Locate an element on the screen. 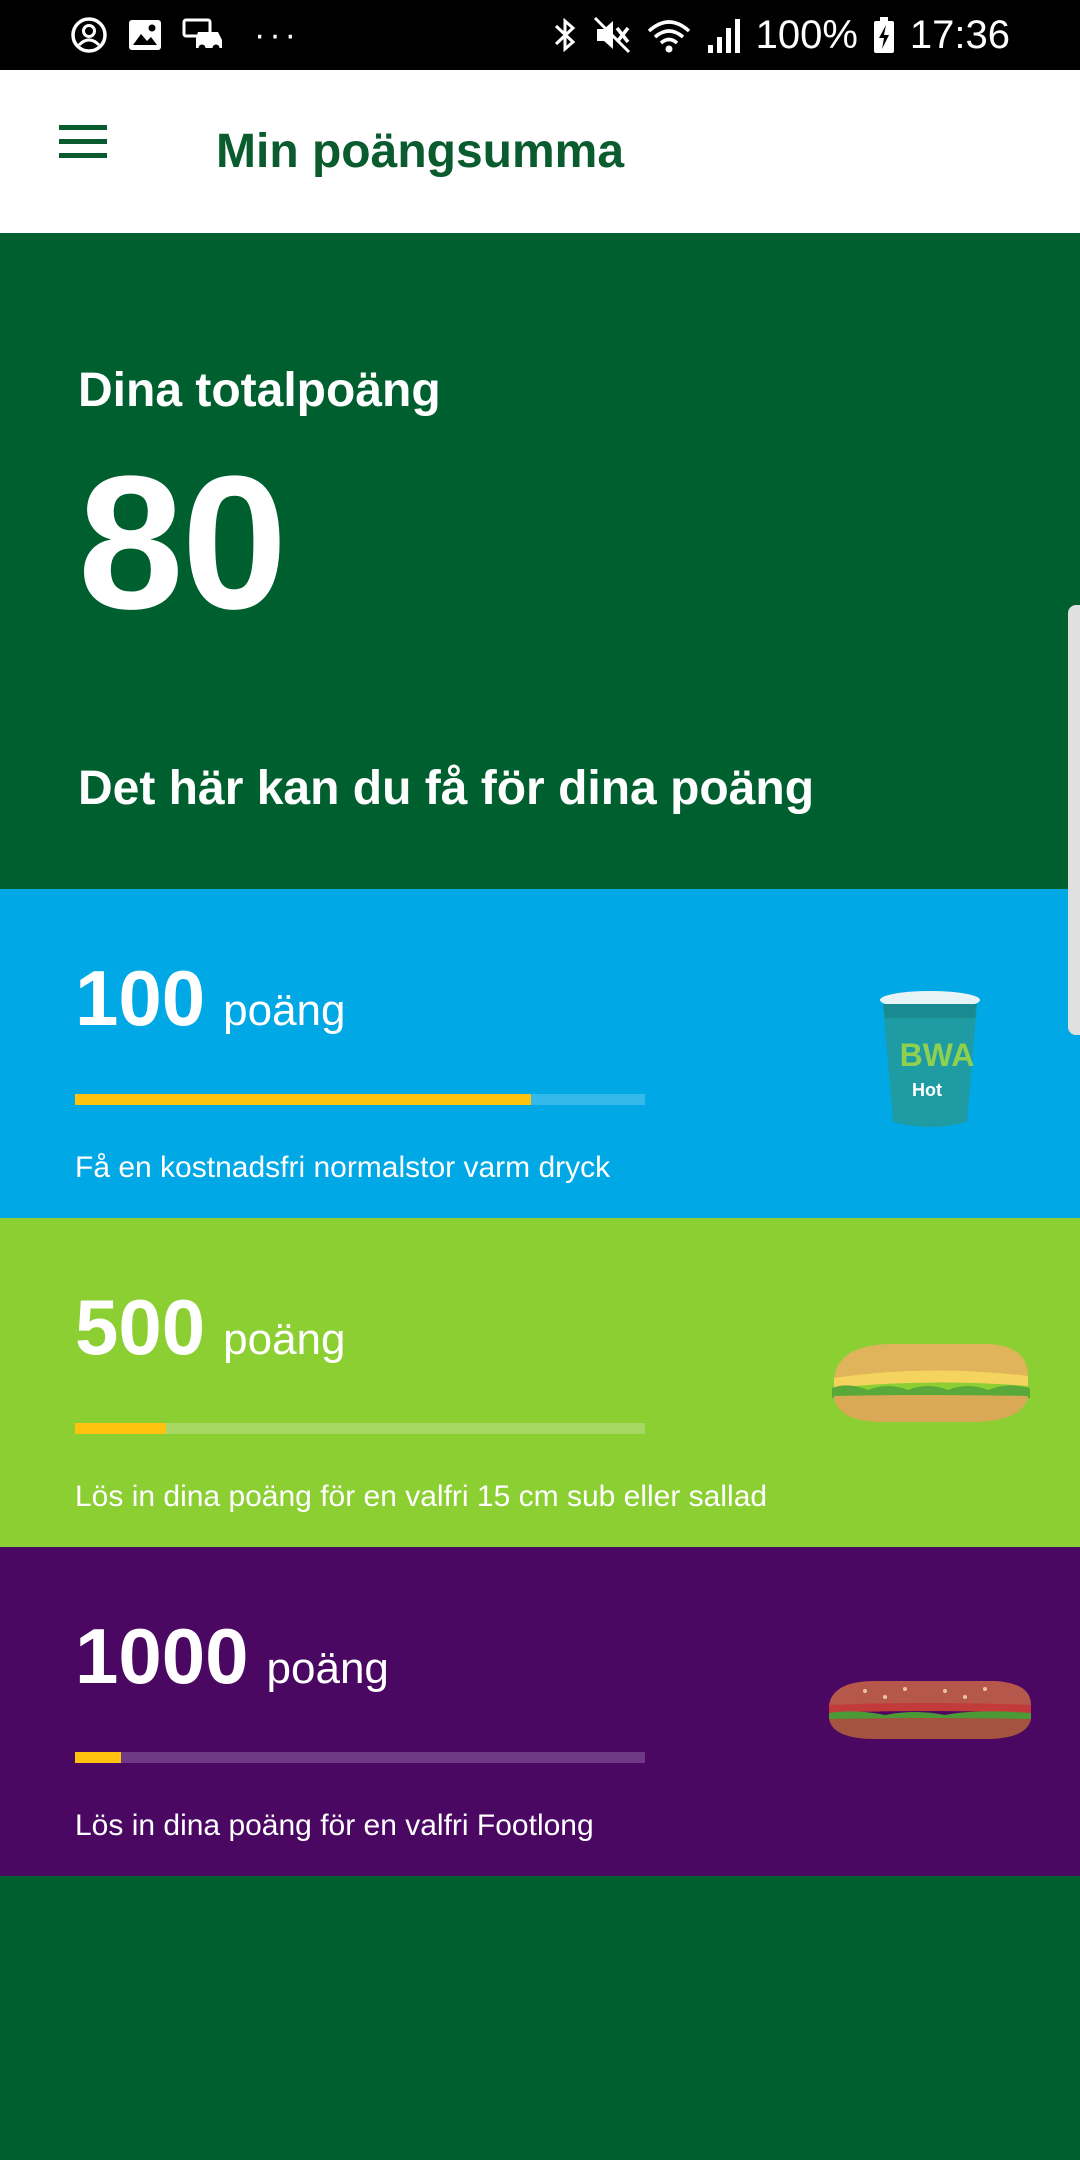 The width and height of the screenshot is (1080, 2160). status-bar-right: 100% 17:36 is located at coordinates (781, 35).